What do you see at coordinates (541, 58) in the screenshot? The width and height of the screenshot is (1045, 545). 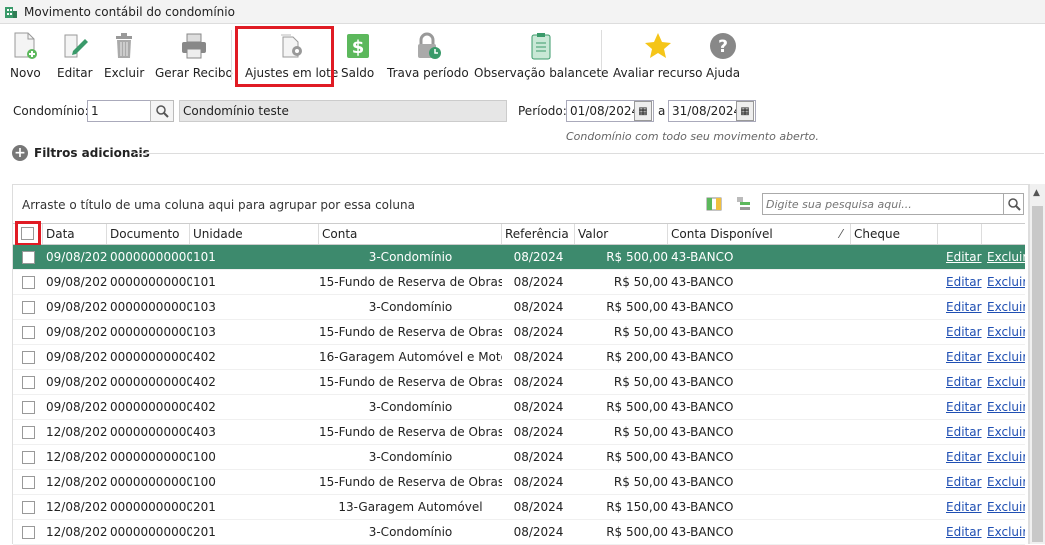 I see `observacao-balancete-button: Observação balancete` at bounding box center [541, 58].